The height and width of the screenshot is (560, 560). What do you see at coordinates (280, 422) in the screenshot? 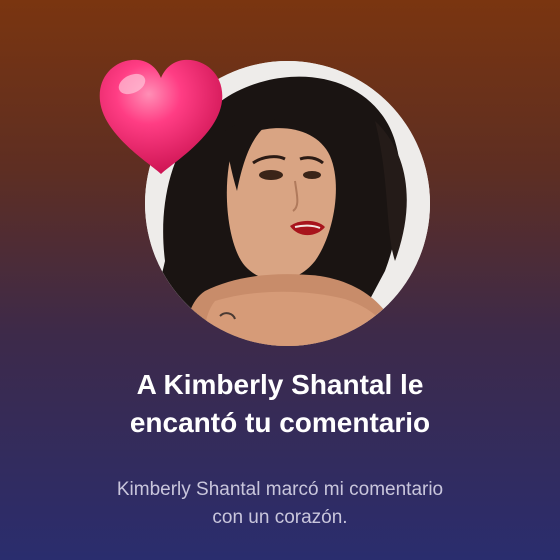
I see `title-line-2: encantó tu comentario` at bounding box center [280, 422].